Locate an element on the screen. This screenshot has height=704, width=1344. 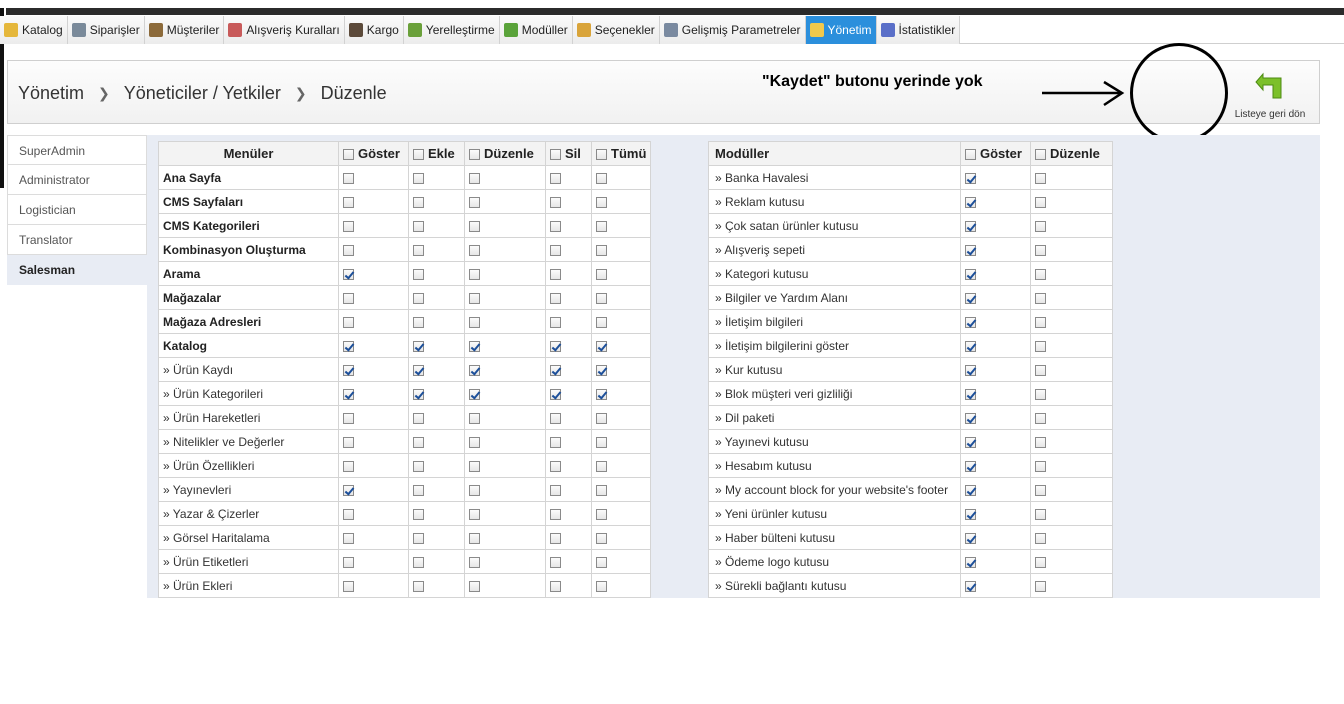
profile-item: Logistician is located at coordinates (77, 210).